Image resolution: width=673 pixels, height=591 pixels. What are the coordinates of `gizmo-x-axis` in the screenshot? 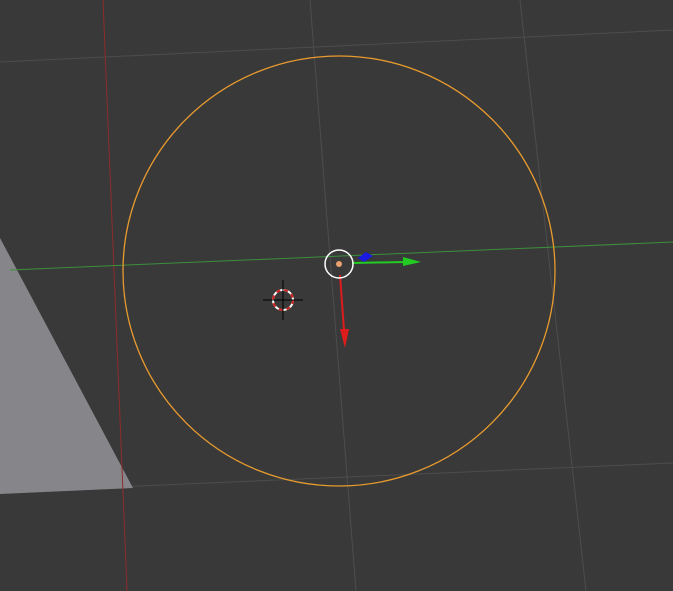 It's located at (342, 302).